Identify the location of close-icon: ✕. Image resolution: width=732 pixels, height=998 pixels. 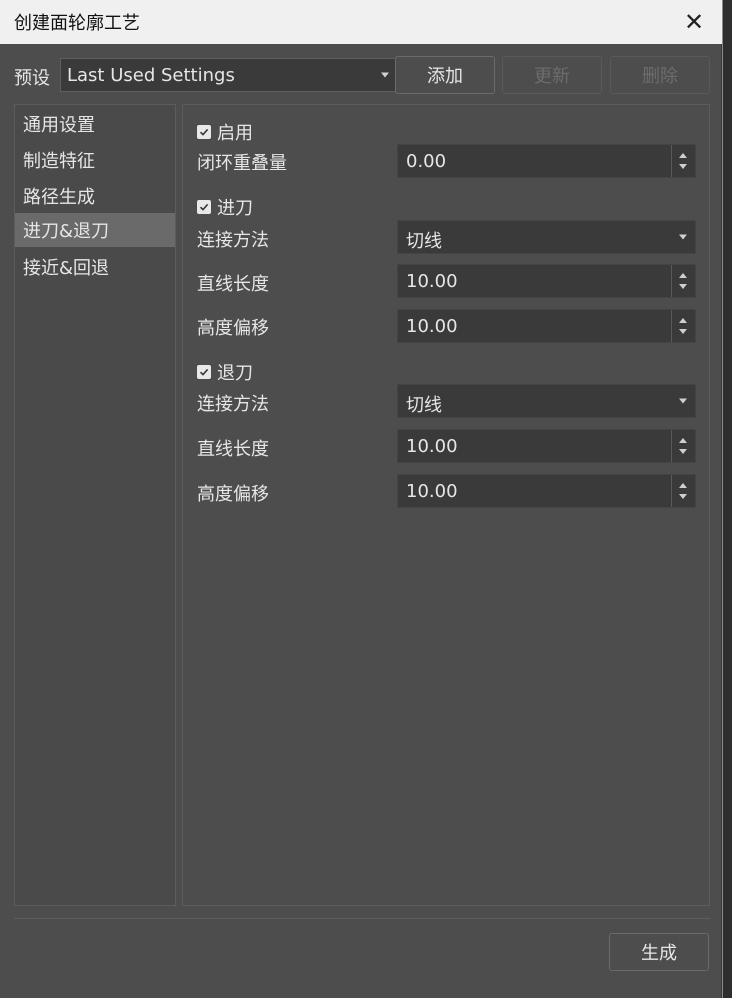
(694, 22).